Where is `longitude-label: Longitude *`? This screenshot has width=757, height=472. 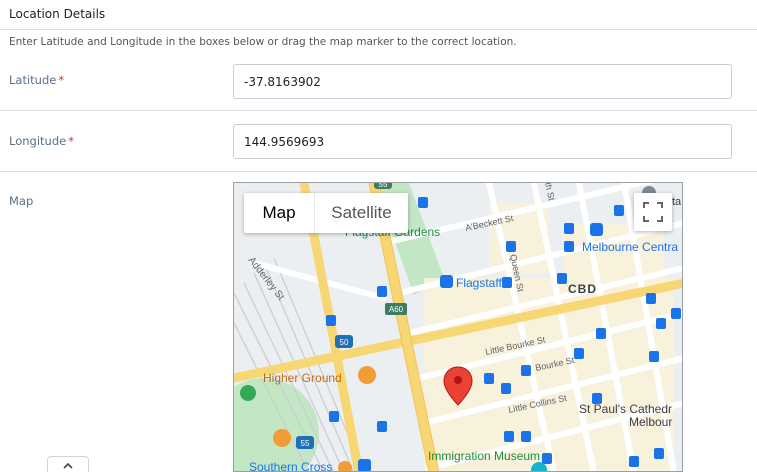
longitude-label: Longitude * is located at coordinates (41, 141).